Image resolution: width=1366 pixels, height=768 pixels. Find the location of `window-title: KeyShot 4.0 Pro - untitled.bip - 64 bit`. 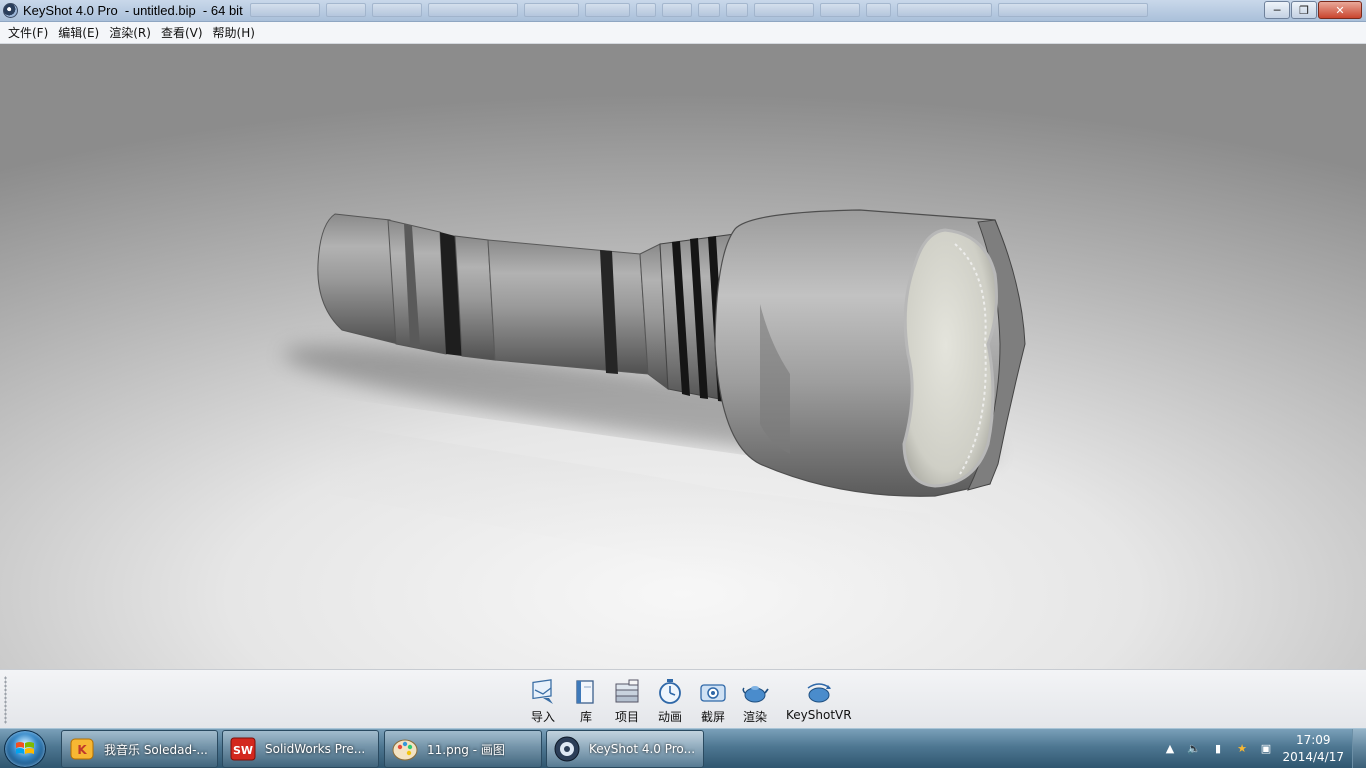

window-title: KeyShot 4.0 Pro - untitled.bip - 64 bit is located at coordinates (133, 10).